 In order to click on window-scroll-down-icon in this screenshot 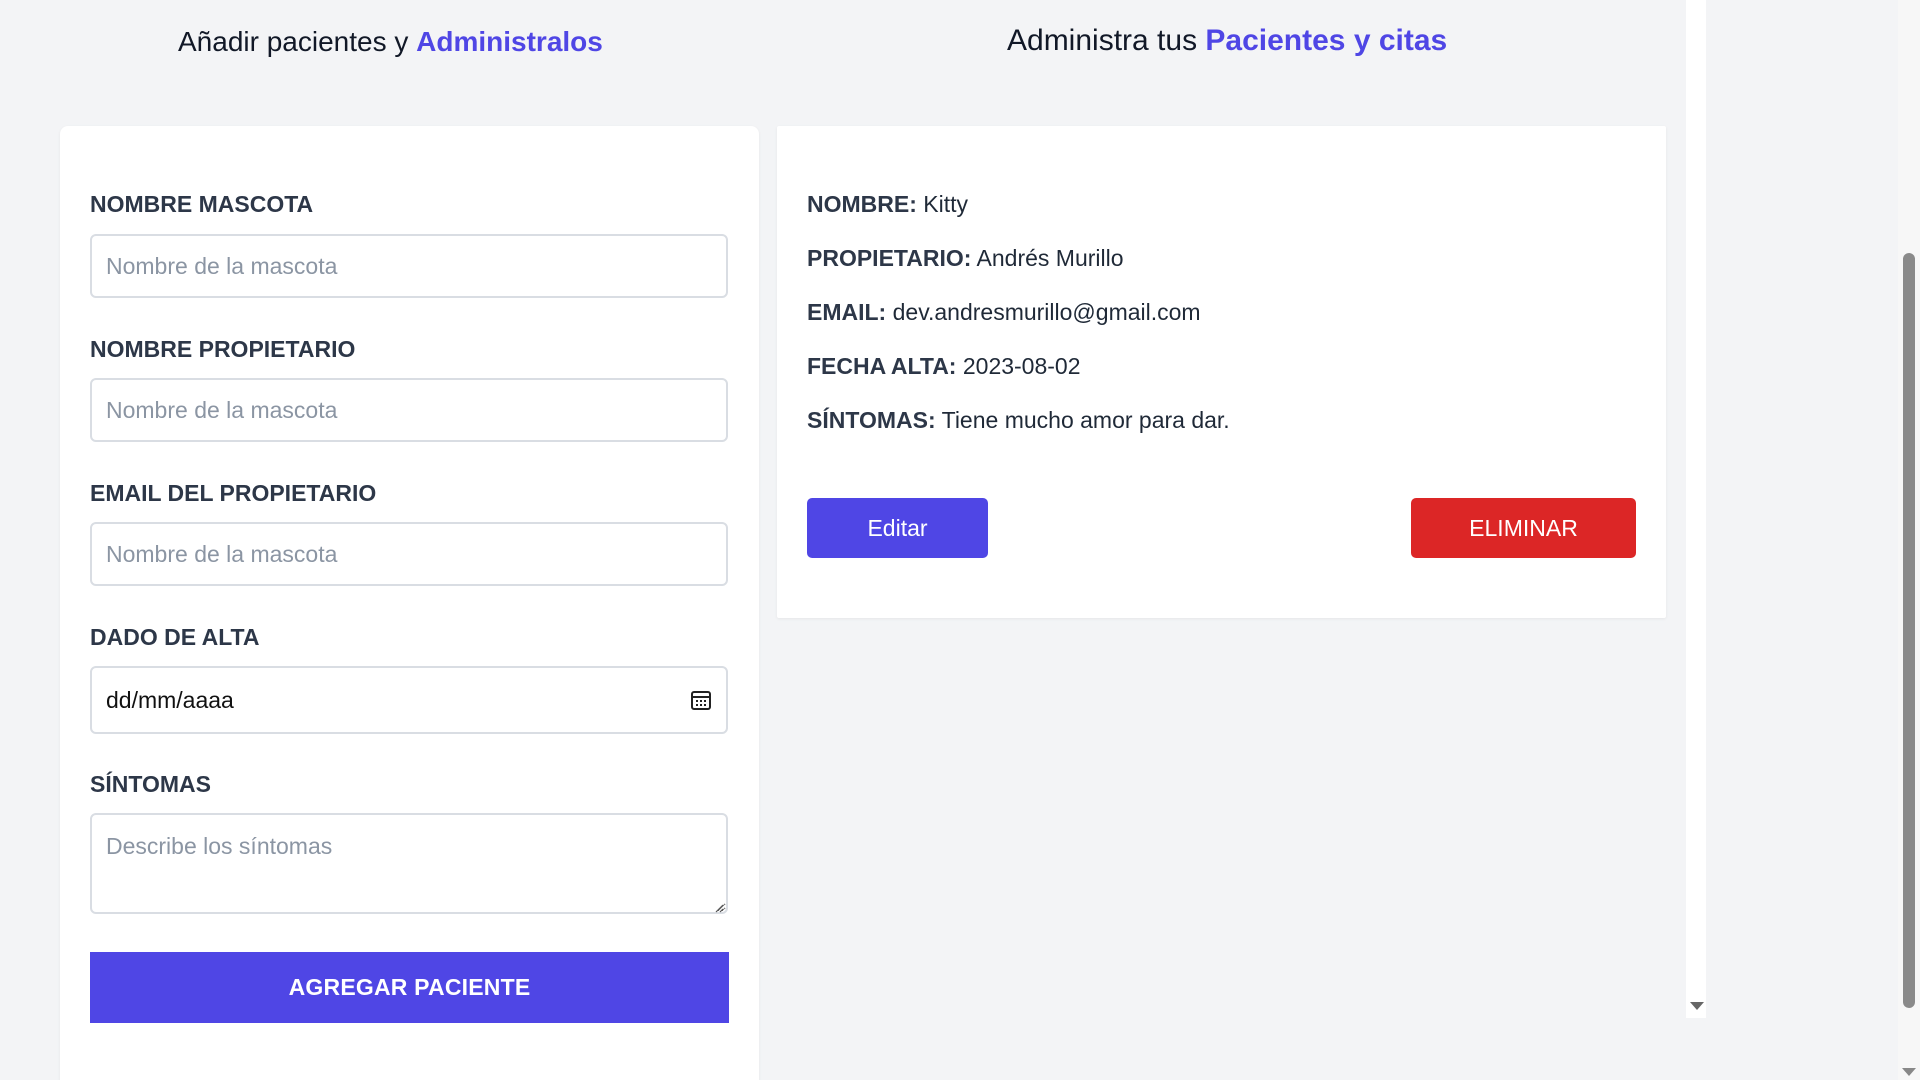, I will do `click(1909, 1072)`.